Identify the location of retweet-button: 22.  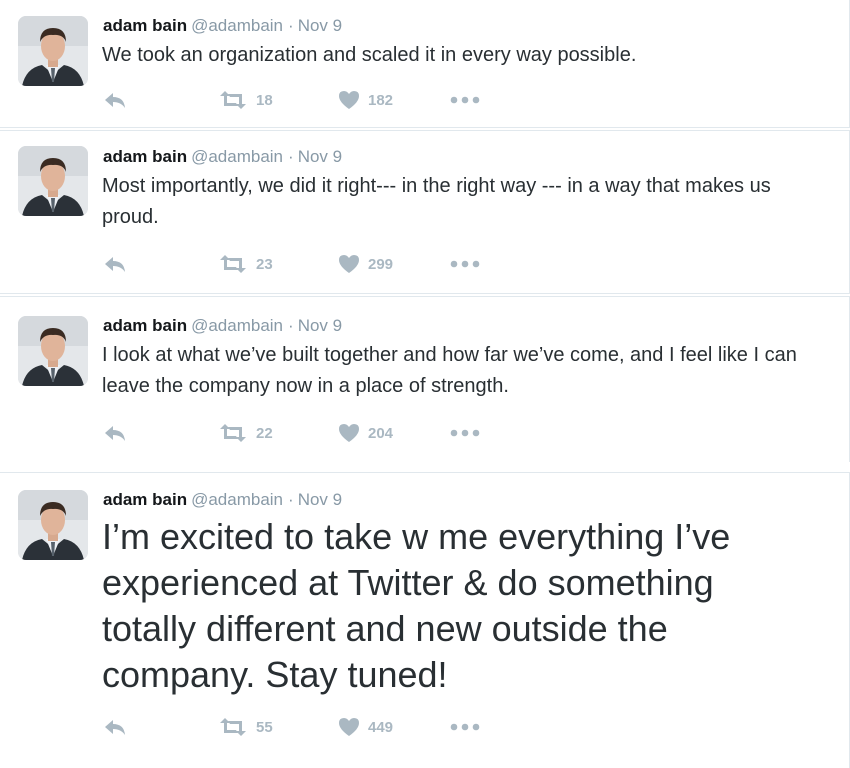
(245, 433).